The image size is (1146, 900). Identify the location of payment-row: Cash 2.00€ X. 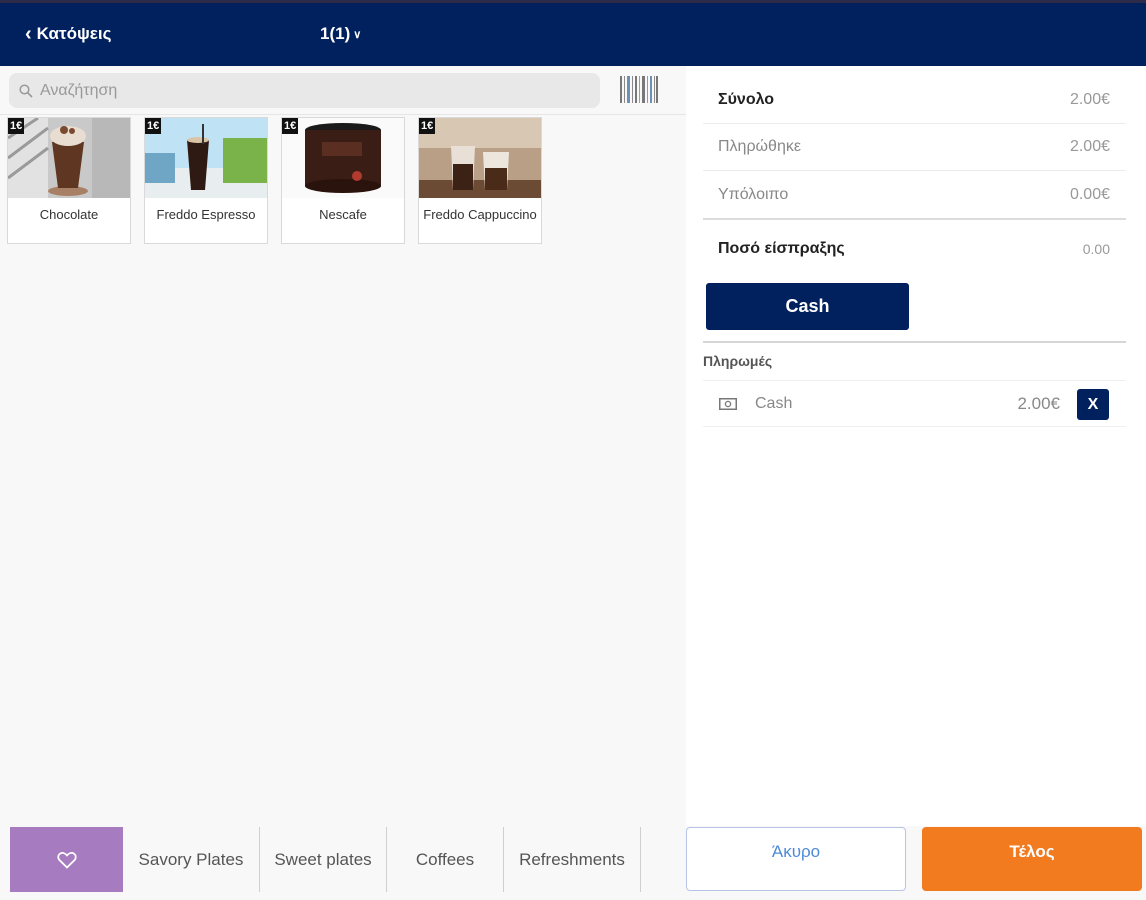
(914, 403).